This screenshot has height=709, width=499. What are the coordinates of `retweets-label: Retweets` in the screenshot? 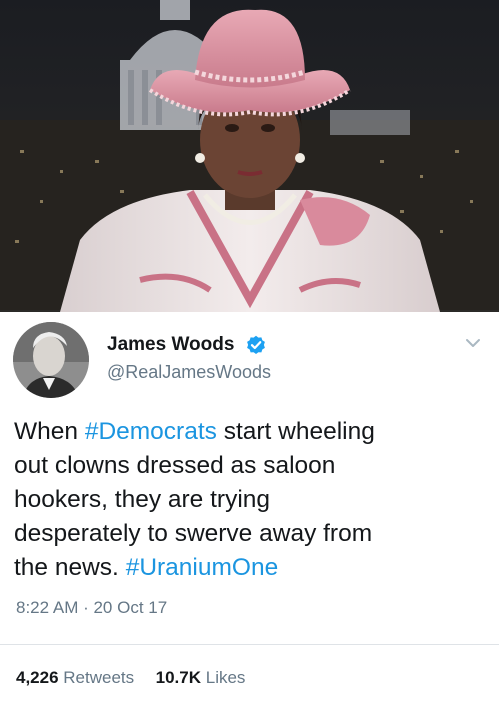 It's located at (99, 677).